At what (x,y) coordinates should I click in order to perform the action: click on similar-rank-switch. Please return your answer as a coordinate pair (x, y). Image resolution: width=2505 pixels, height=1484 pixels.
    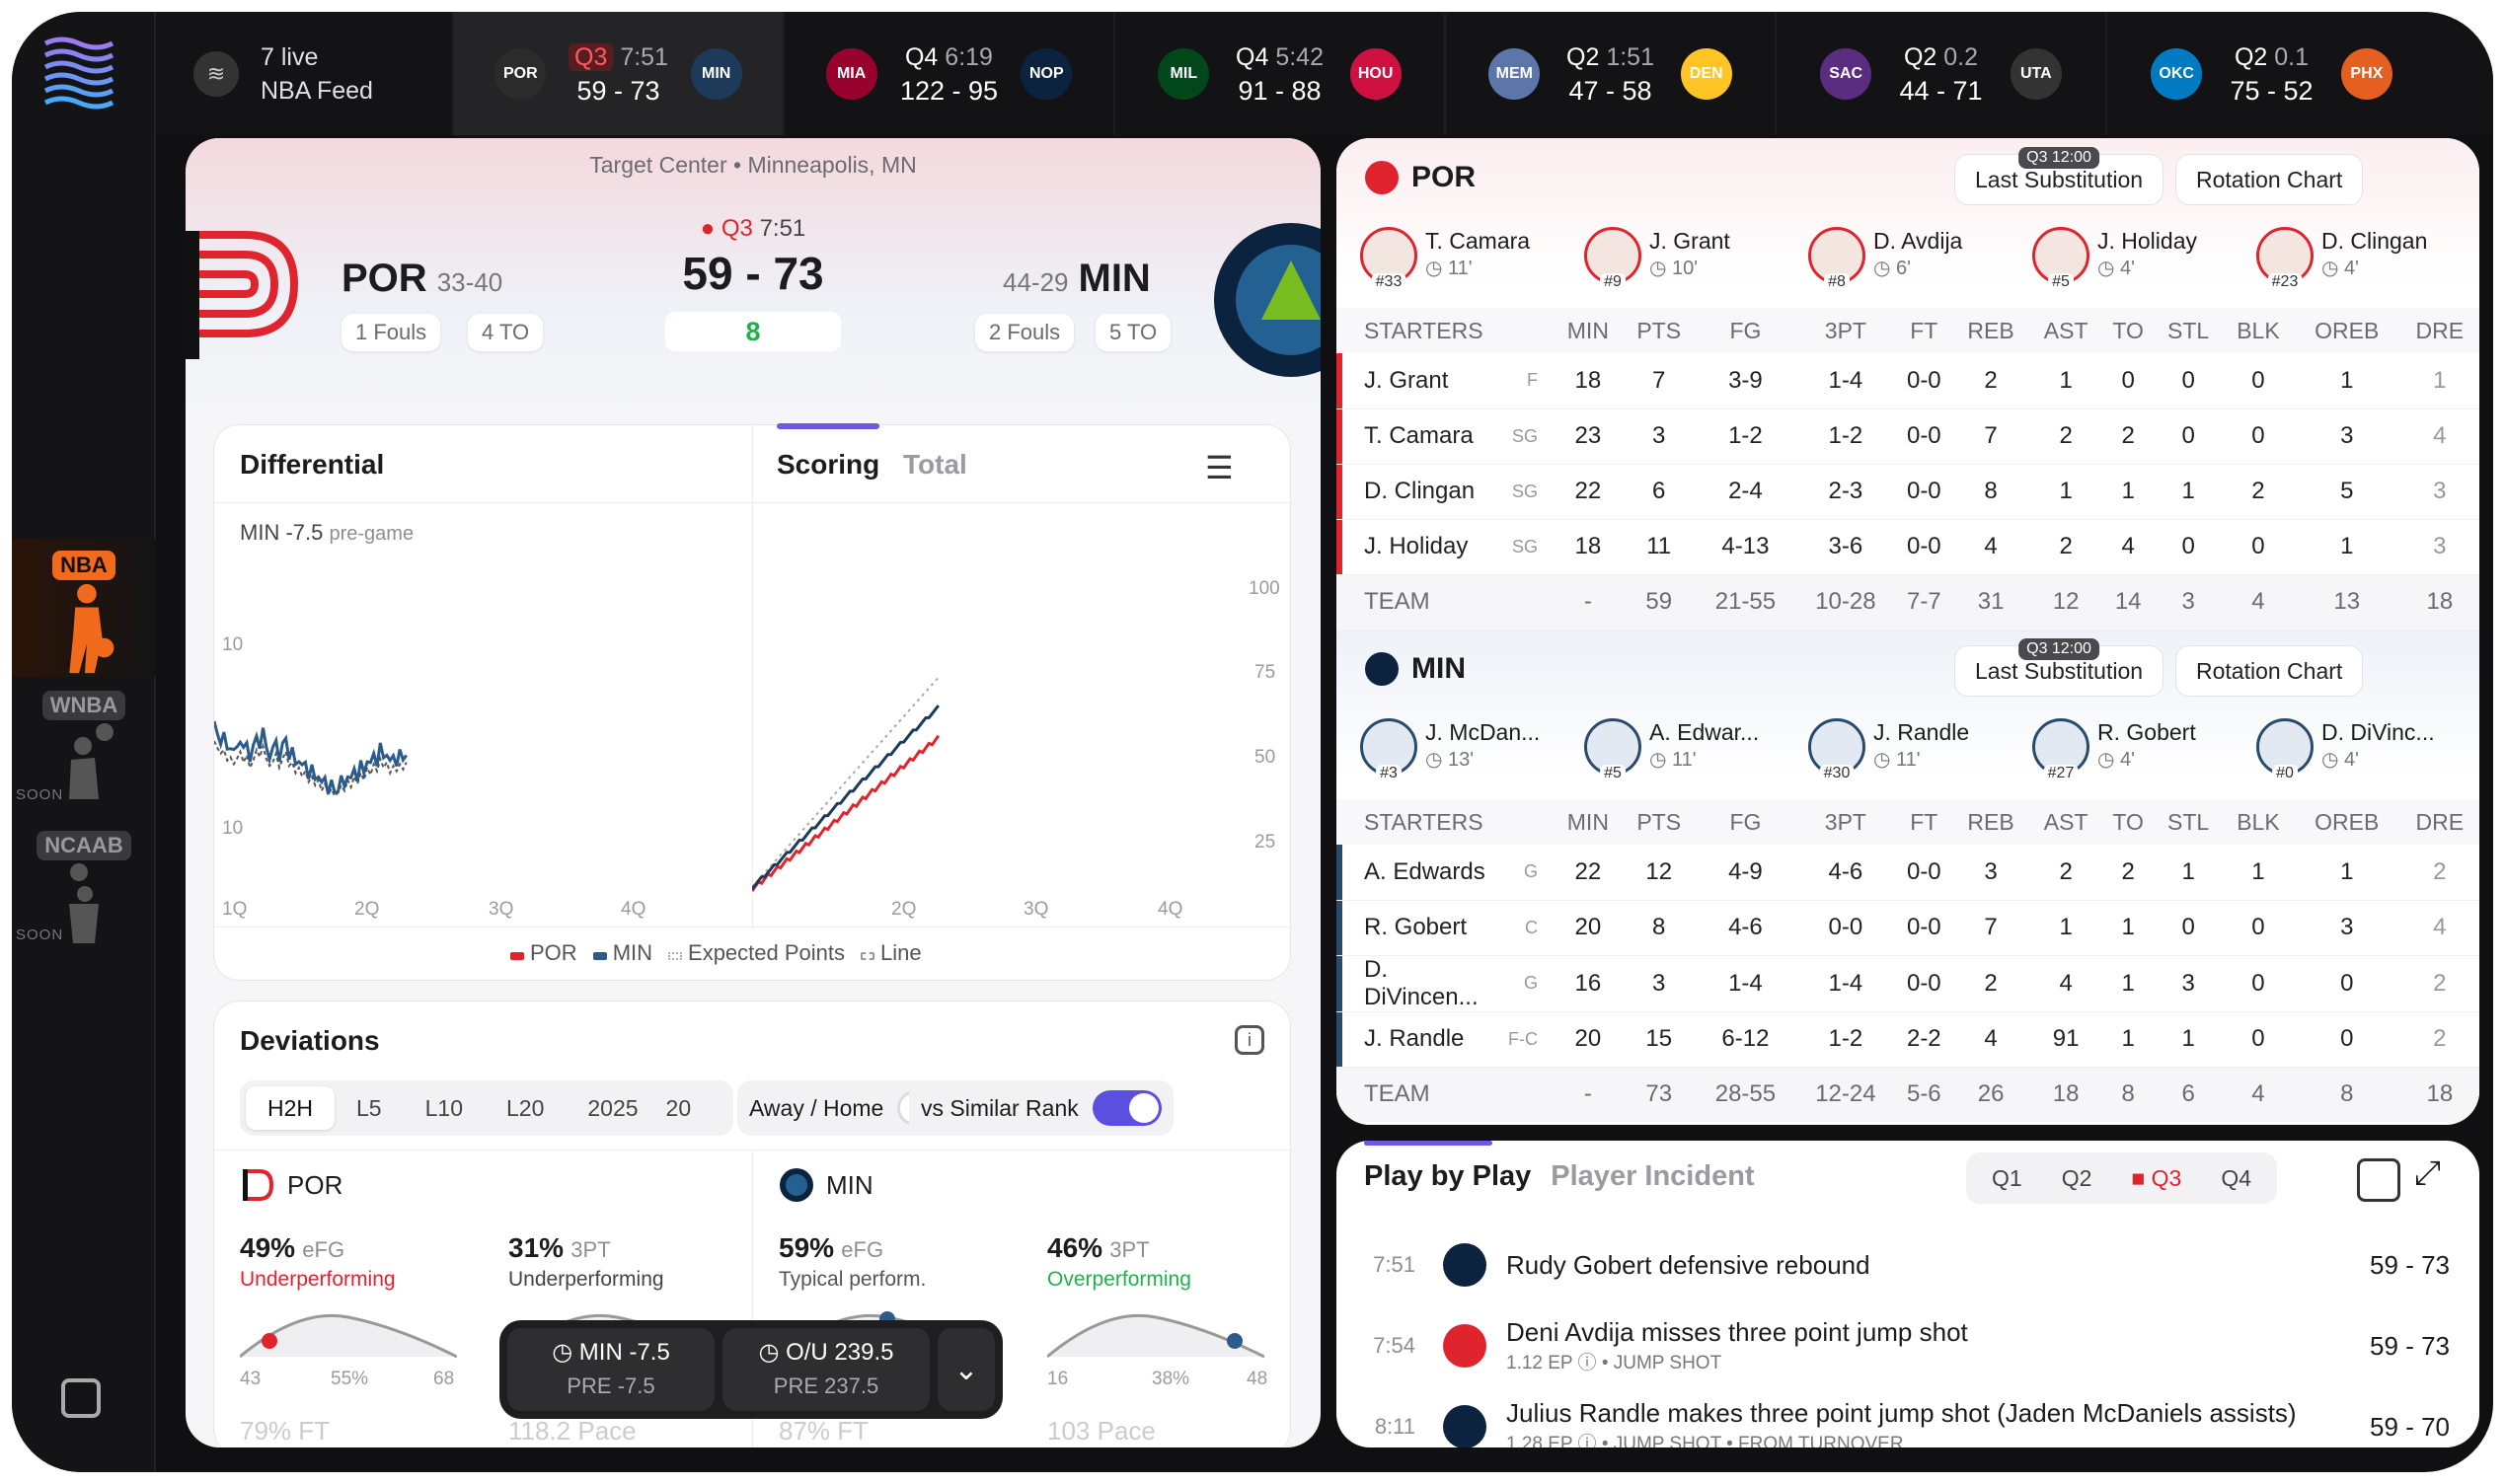
    Looking at the image, I should click on (1127, 1108).